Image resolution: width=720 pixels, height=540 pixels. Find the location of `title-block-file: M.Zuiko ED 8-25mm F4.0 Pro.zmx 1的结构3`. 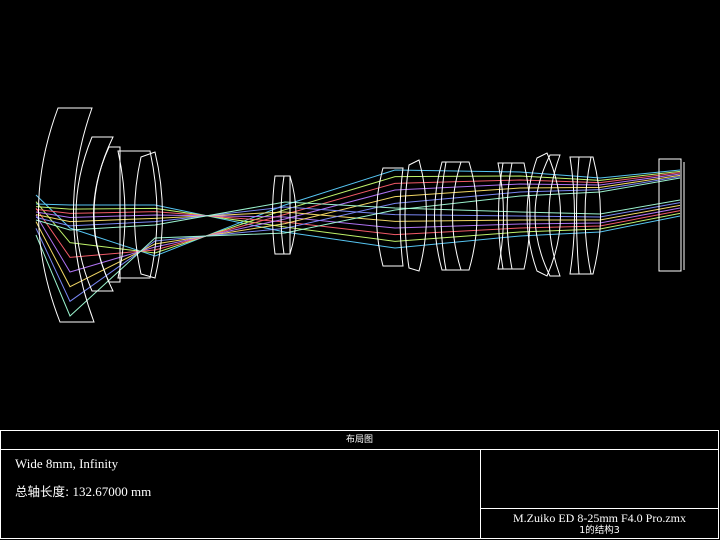

title-block-file: M.Zuiko ED 8-25mm F4.0 Pro.zmx 1的结构3 is located at coordinates (599, 494).